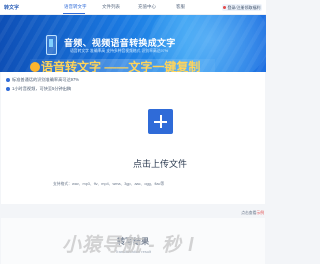 Image resolution: width=320 pixels, height=264 pixels. I want to click on feature-speed-text: 1小时音视频，可快至5分钟出稿, so click(42, 88).